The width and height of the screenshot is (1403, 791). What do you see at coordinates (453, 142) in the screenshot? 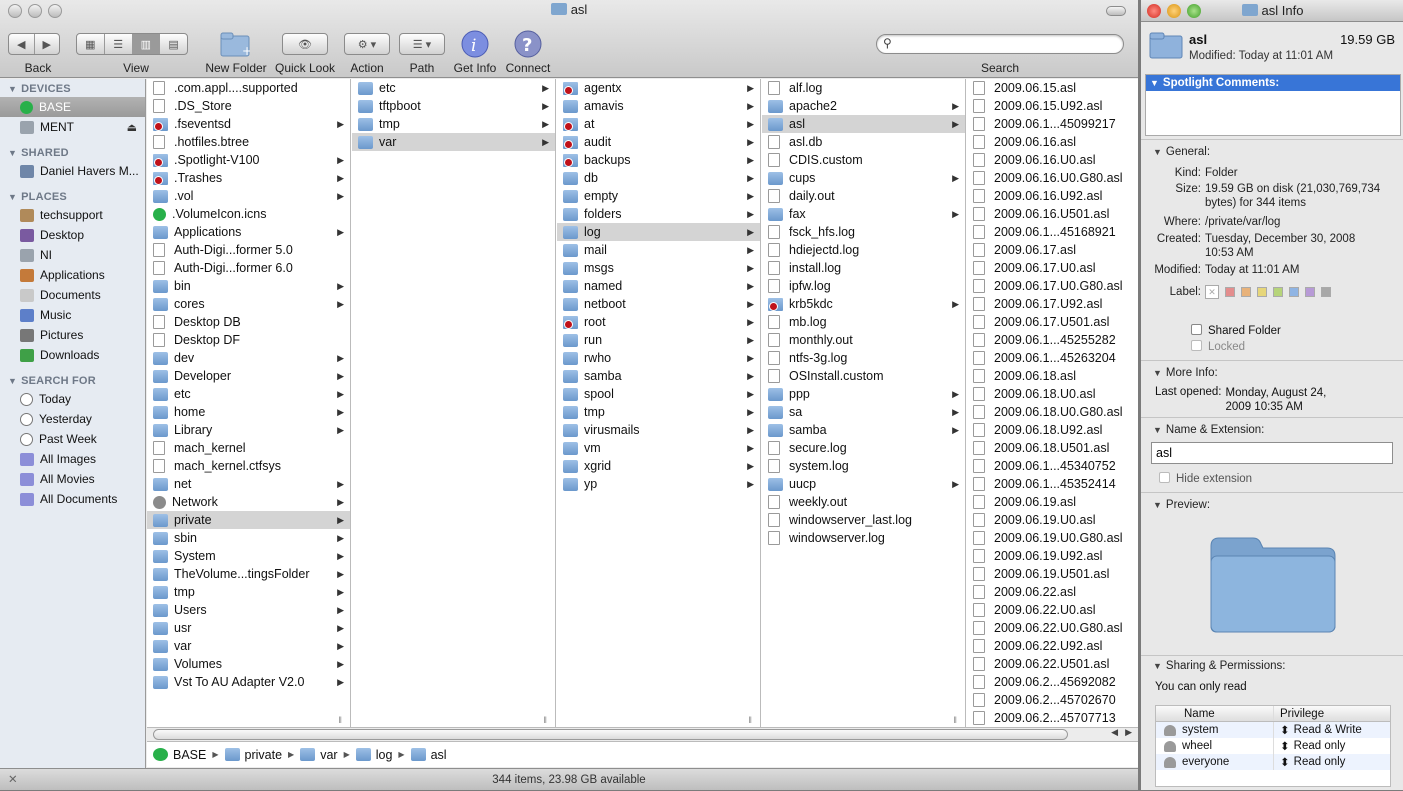
I see `folder-item: var ▶` at bounding box center [453, 142].